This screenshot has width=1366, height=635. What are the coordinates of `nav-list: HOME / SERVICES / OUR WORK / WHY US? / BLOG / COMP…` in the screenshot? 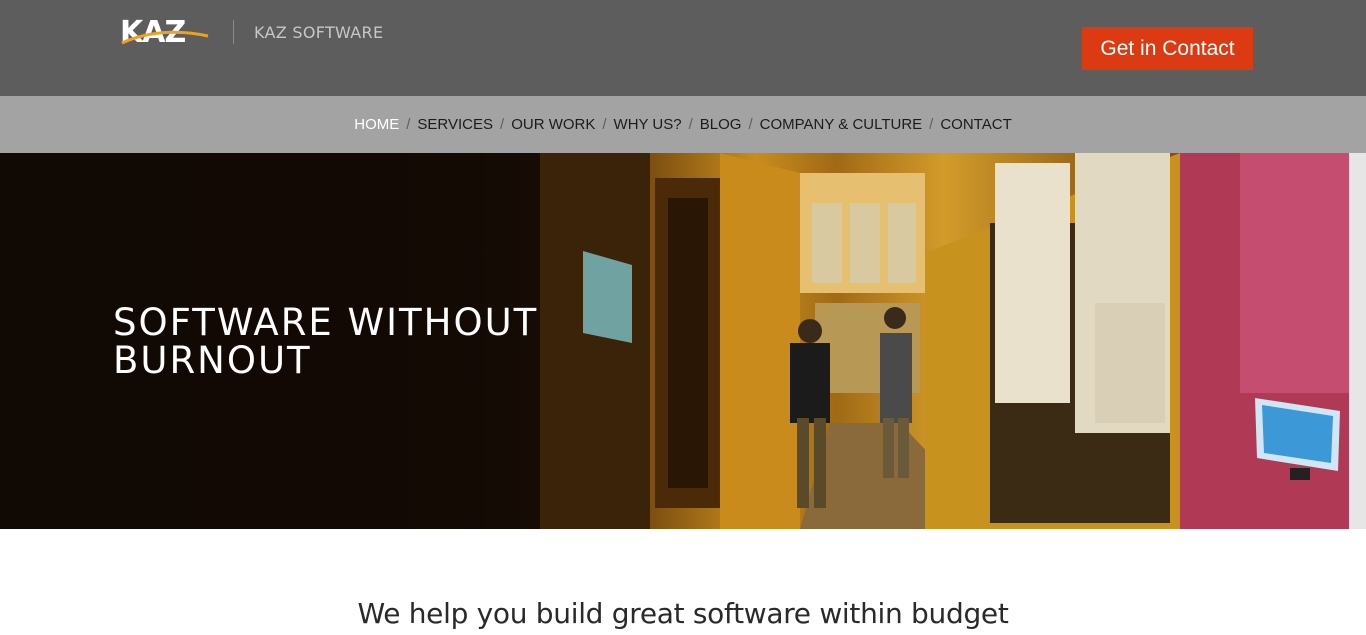 It's located at (682, 125).